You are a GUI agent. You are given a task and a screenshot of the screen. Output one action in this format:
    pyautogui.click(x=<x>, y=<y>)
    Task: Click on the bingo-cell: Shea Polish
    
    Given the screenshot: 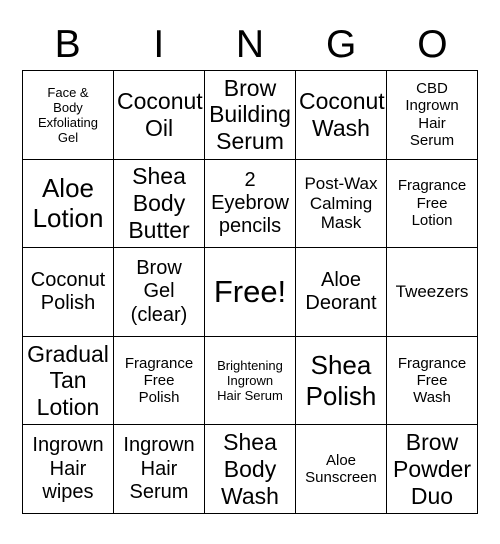 What is the action you would take?
    pyautogui.click(x=341, y=381)
    